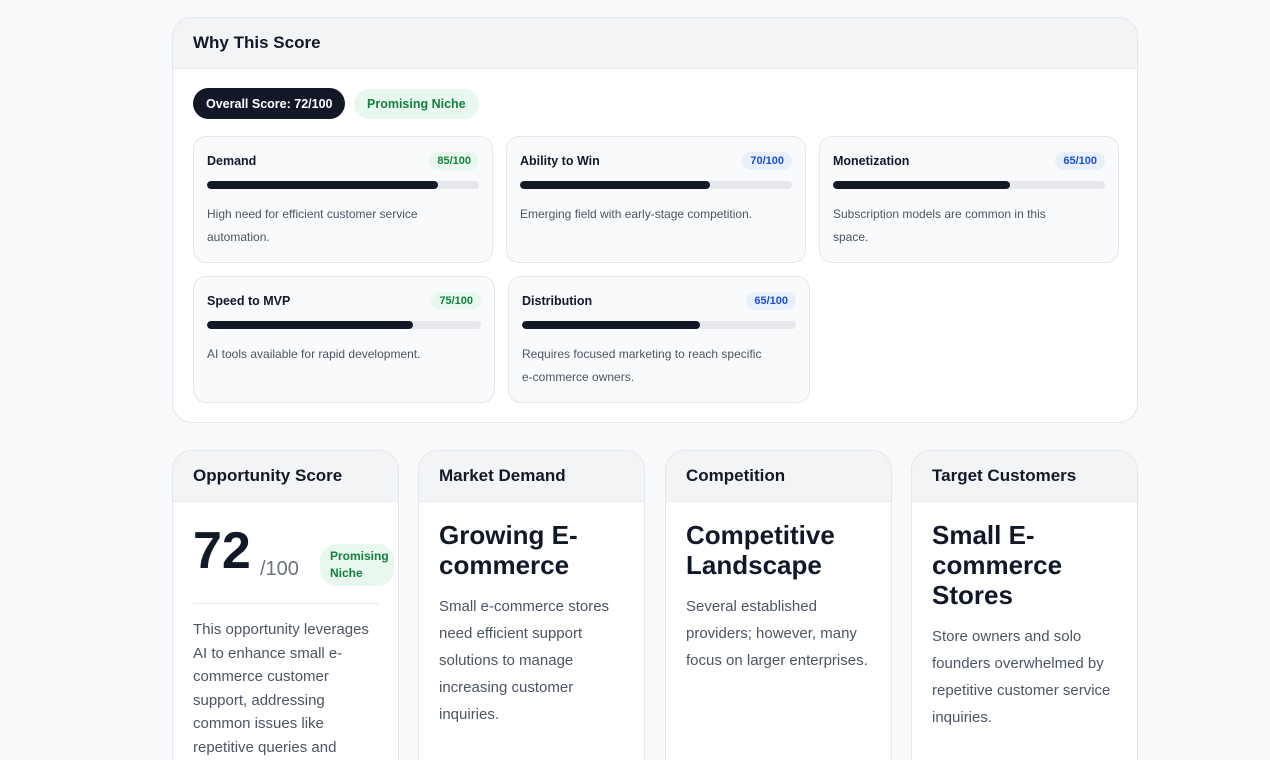 The height and width of the screenshot is (760, 1270). Describe the element at coordinates (997, 565) in the screenshot. I see `target-customers-heading: Small E-commerce Stores` at that location.